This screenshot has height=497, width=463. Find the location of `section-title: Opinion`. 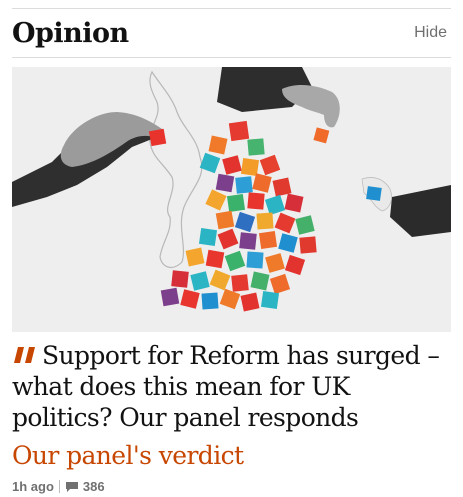

section-title: Opinion is located at coordinates (70, 33).